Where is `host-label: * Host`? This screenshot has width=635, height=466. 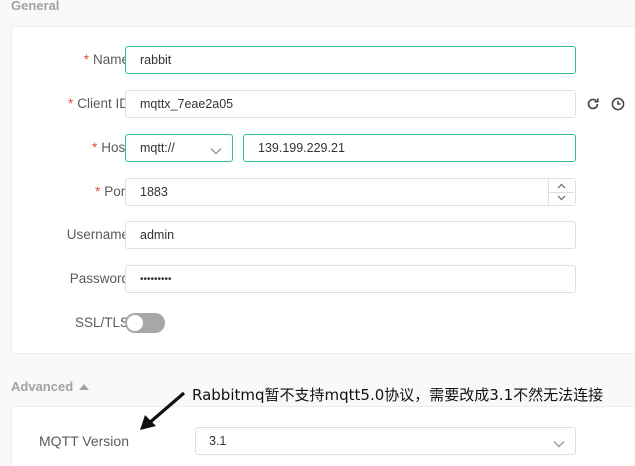 host-label: * Host is located at coordinates (110, 147).